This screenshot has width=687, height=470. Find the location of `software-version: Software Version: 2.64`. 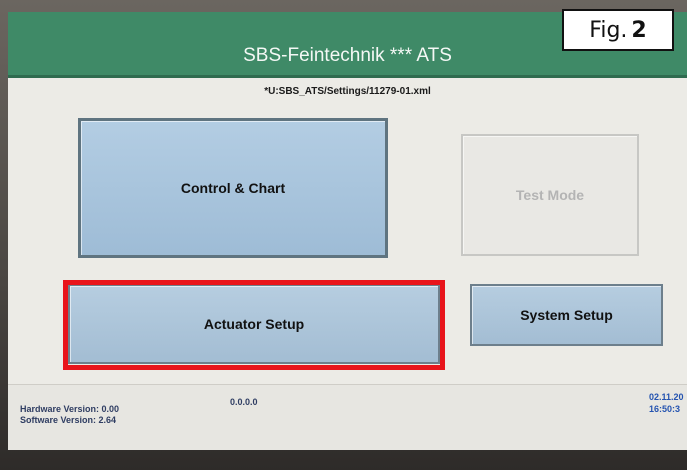

software-version: Software Version: 2.64 is located at coordinates (68, 420).